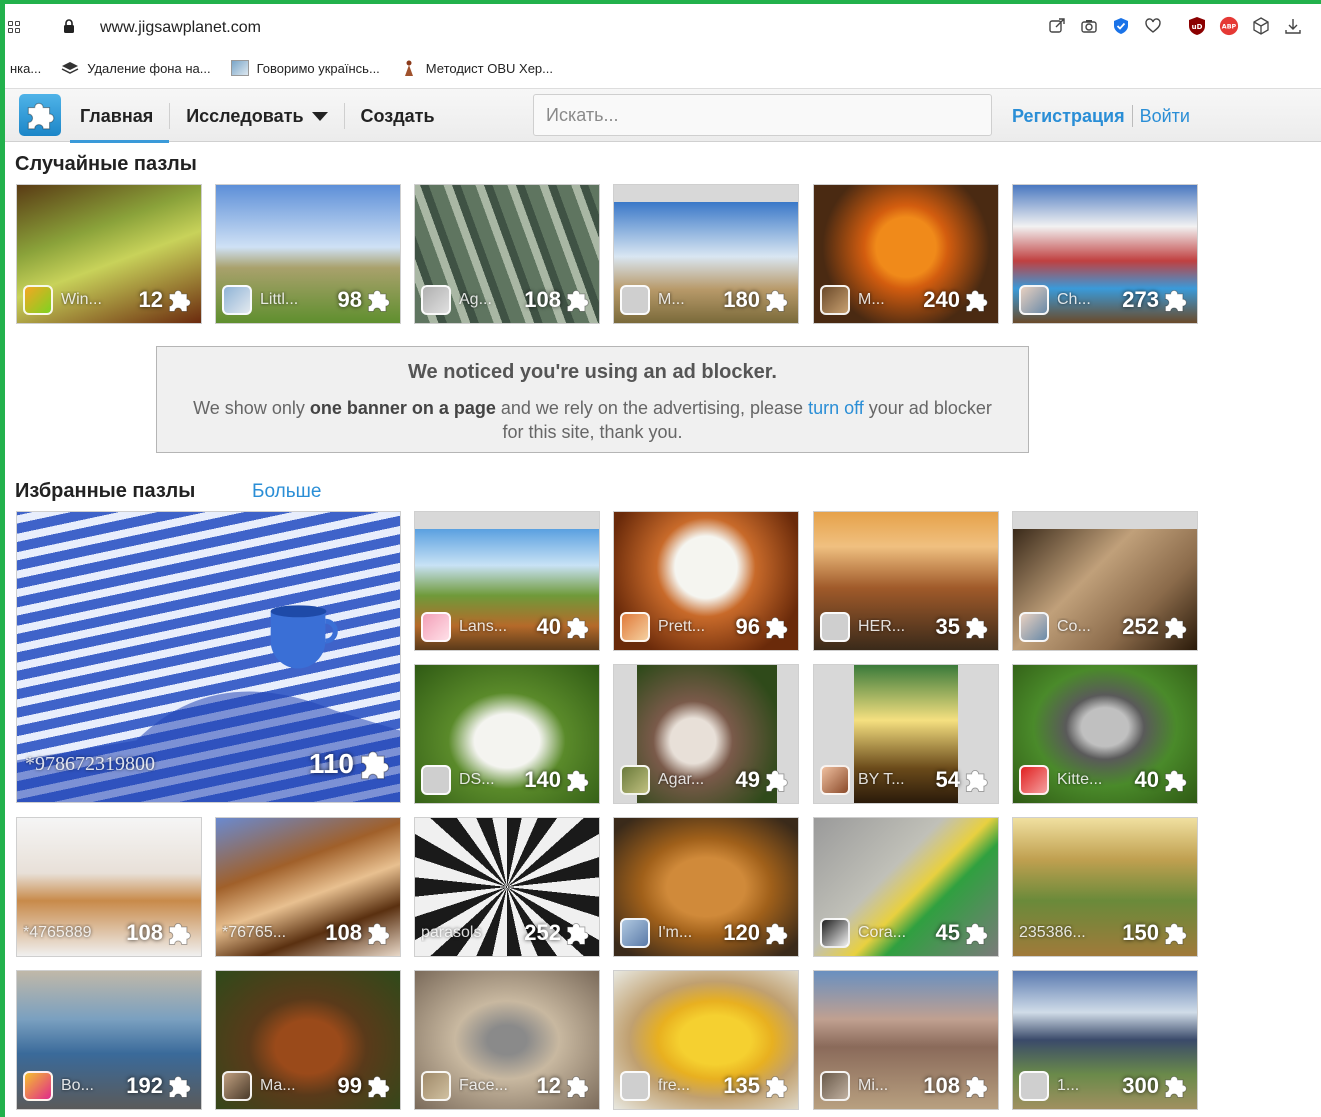 The width and height of the screenshot is (1321, 1117). Describe the element at coordinates (906, 581) in the screenshot. I see `puzzle-tile-featured: HER... 35` at that location.